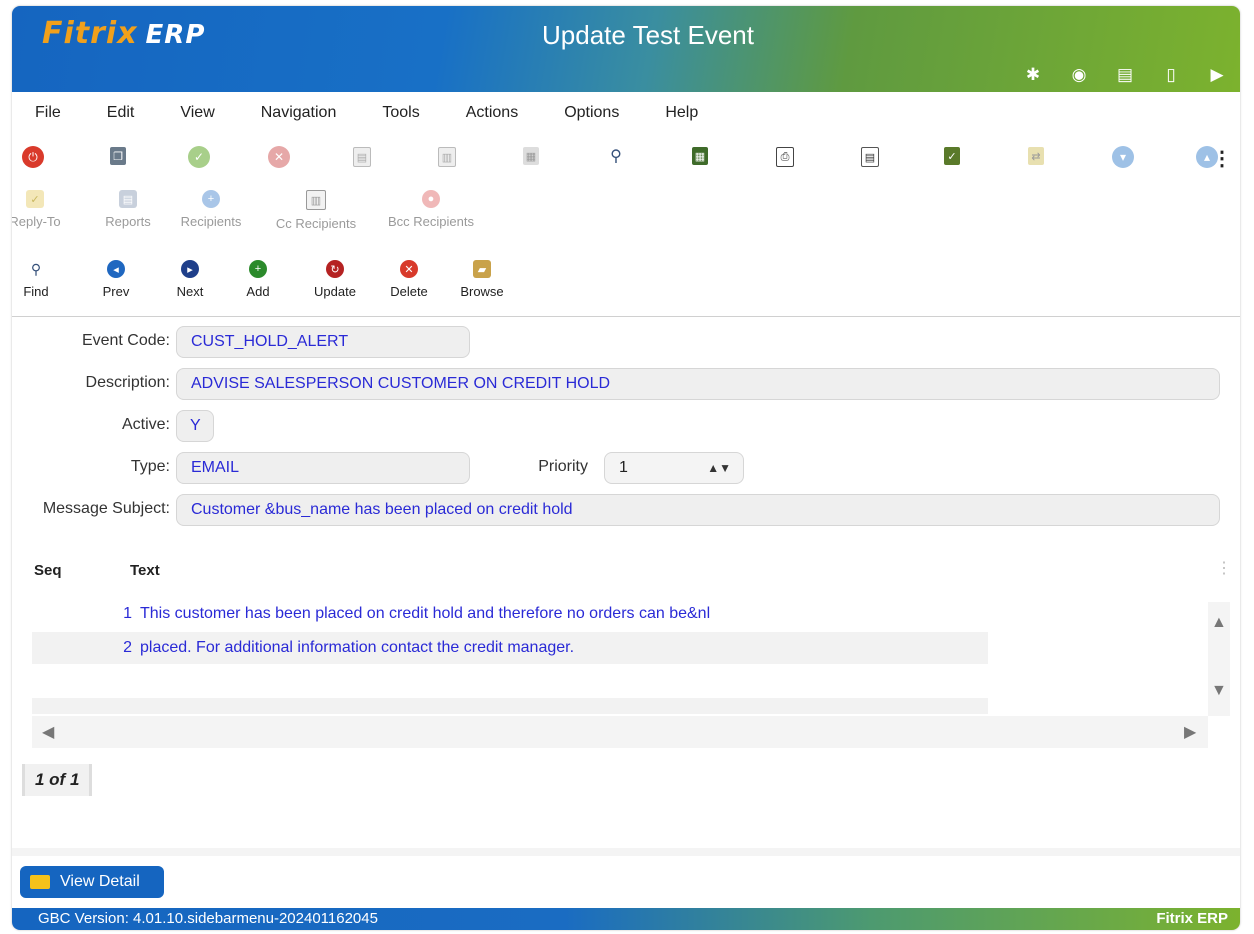 Image resolution: width=1254 pixels, height=934 pixels. What do you see at coordinates (195, 426) in the screenshot?
I see `active-field: Y` at bounding box center [195, 426].